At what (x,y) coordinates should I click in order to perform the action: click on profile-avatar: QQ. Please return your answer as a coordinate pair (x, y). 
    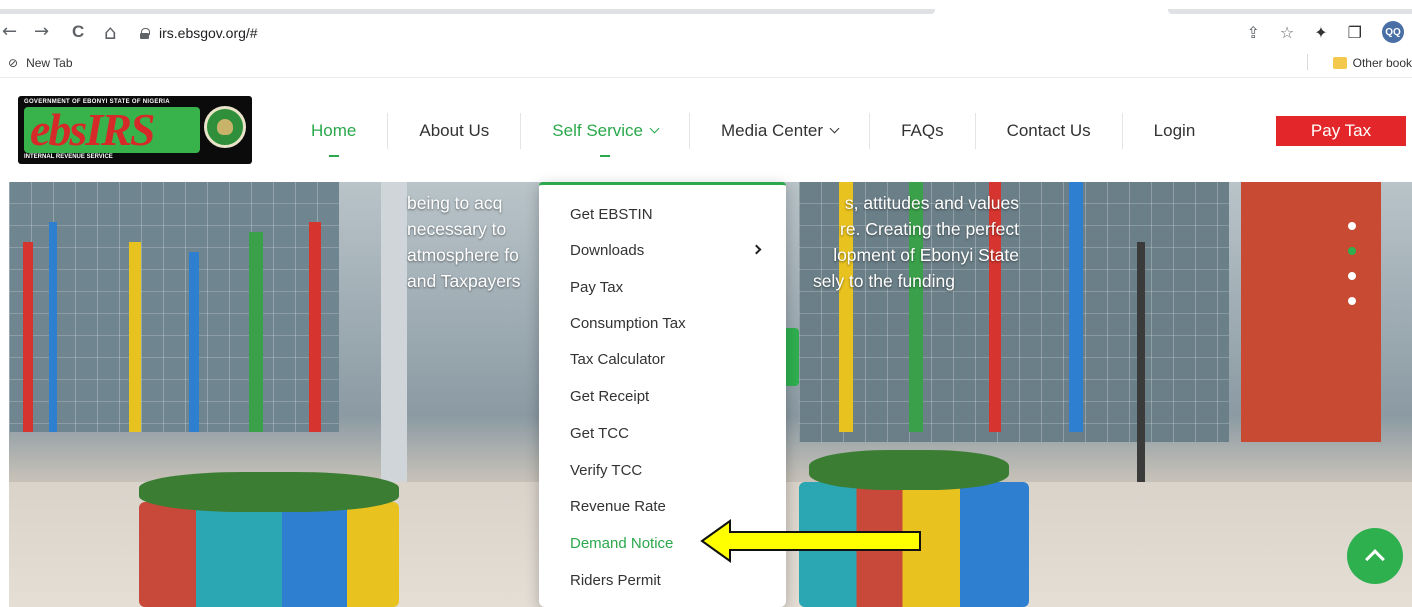
    Looking at the image, I should click on (1393, 32).